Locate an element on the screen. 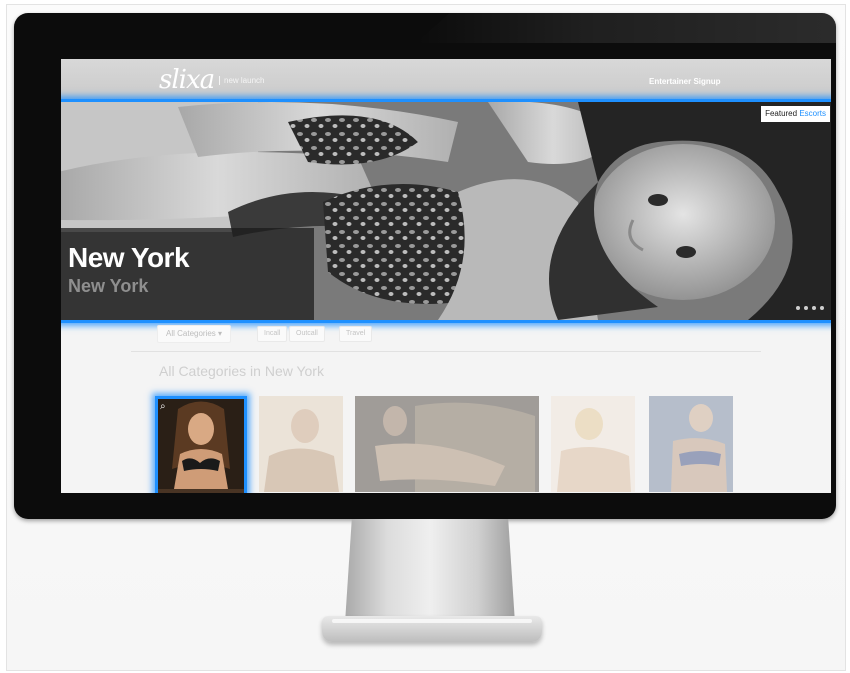 The image size is (850, 673). hero-title: New York is located at coordinates (129, 257).